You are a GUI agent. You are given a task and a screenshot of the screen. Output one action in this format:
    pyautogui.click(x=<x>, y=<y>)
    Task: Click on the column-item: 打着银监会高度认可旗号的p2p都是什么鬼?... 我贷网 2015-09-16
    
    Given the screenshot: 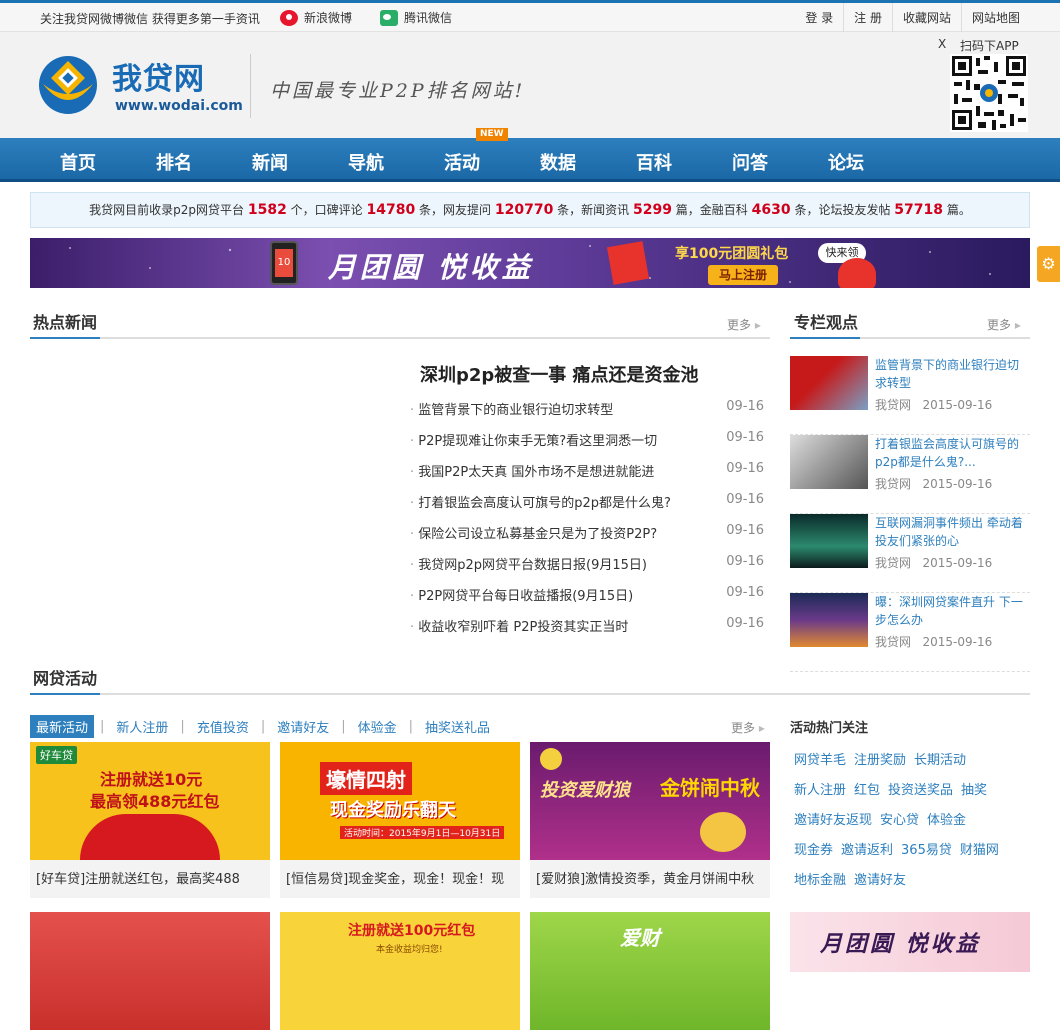 What is the action you would take?
    pyautogui.click(x=910, y=474)
    